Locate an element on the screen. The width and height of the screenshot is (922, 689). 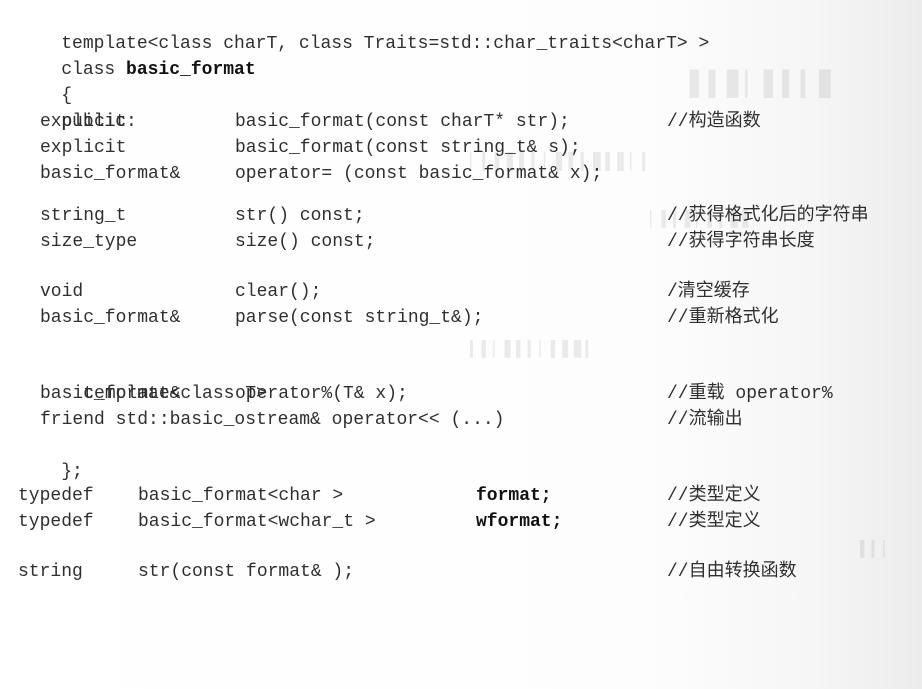
code-line-member-template: template<class T> is located at coordinates (153, 379).